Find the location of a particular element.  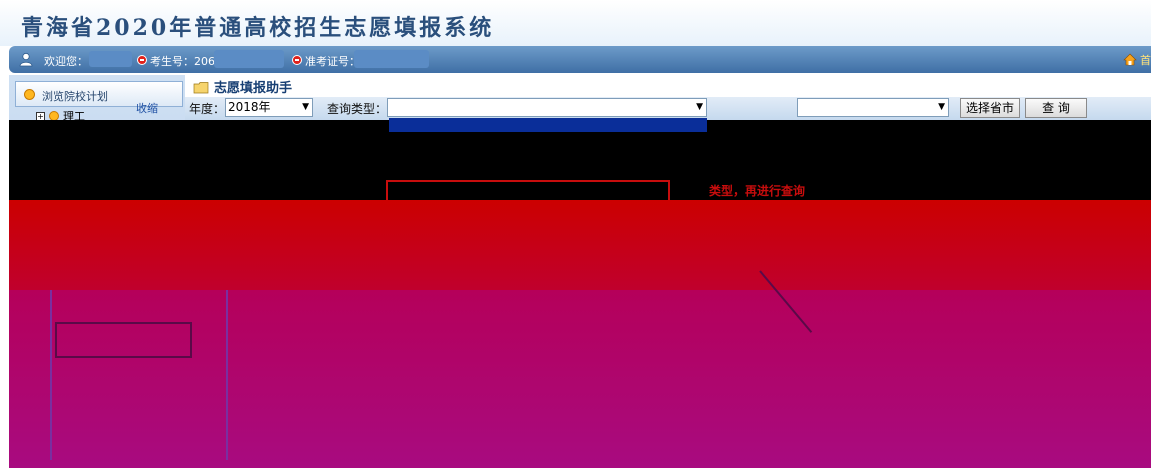

hint-highlight-box is located at coordinates (528, 191).